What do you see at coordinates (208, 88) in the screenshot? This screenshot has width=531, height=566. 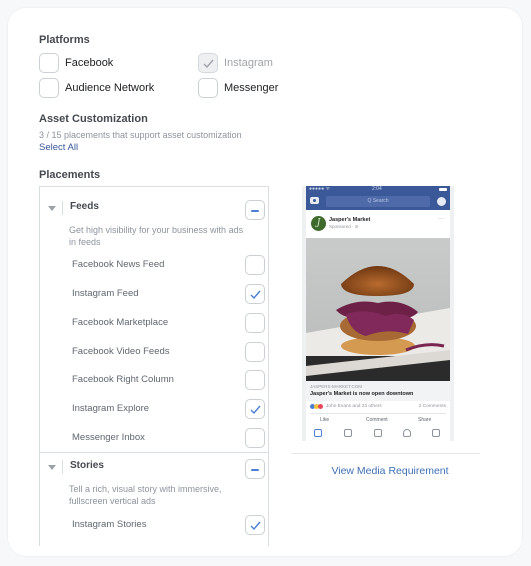 I see `messenger-checkbox` at bounding box center [208, 88].